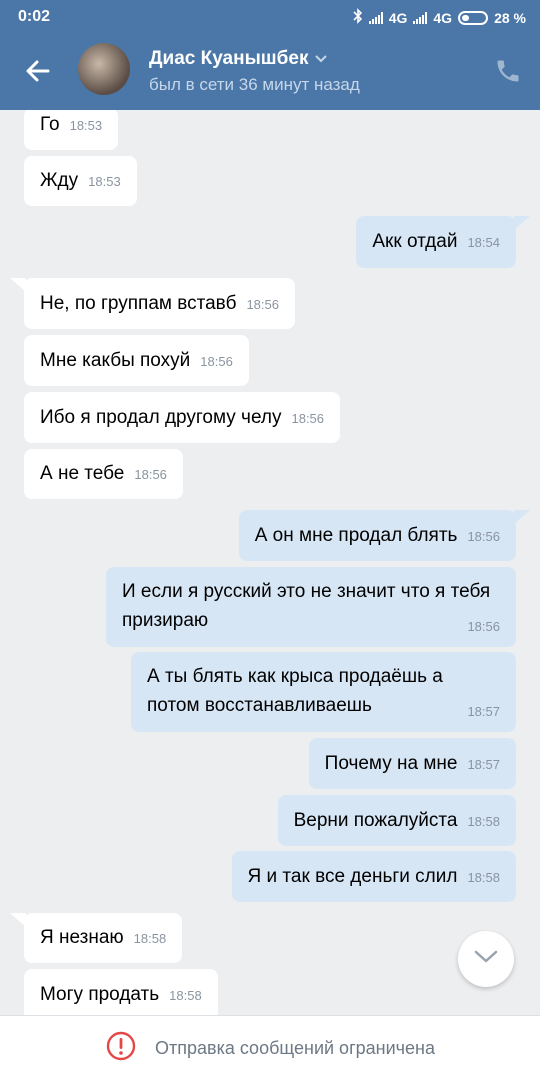  What do you see at coordinates (295, 1047) in the screenshot?
I see `restriction-label: Отправка сообщений ограничена` at bounding box center [295, 1047].